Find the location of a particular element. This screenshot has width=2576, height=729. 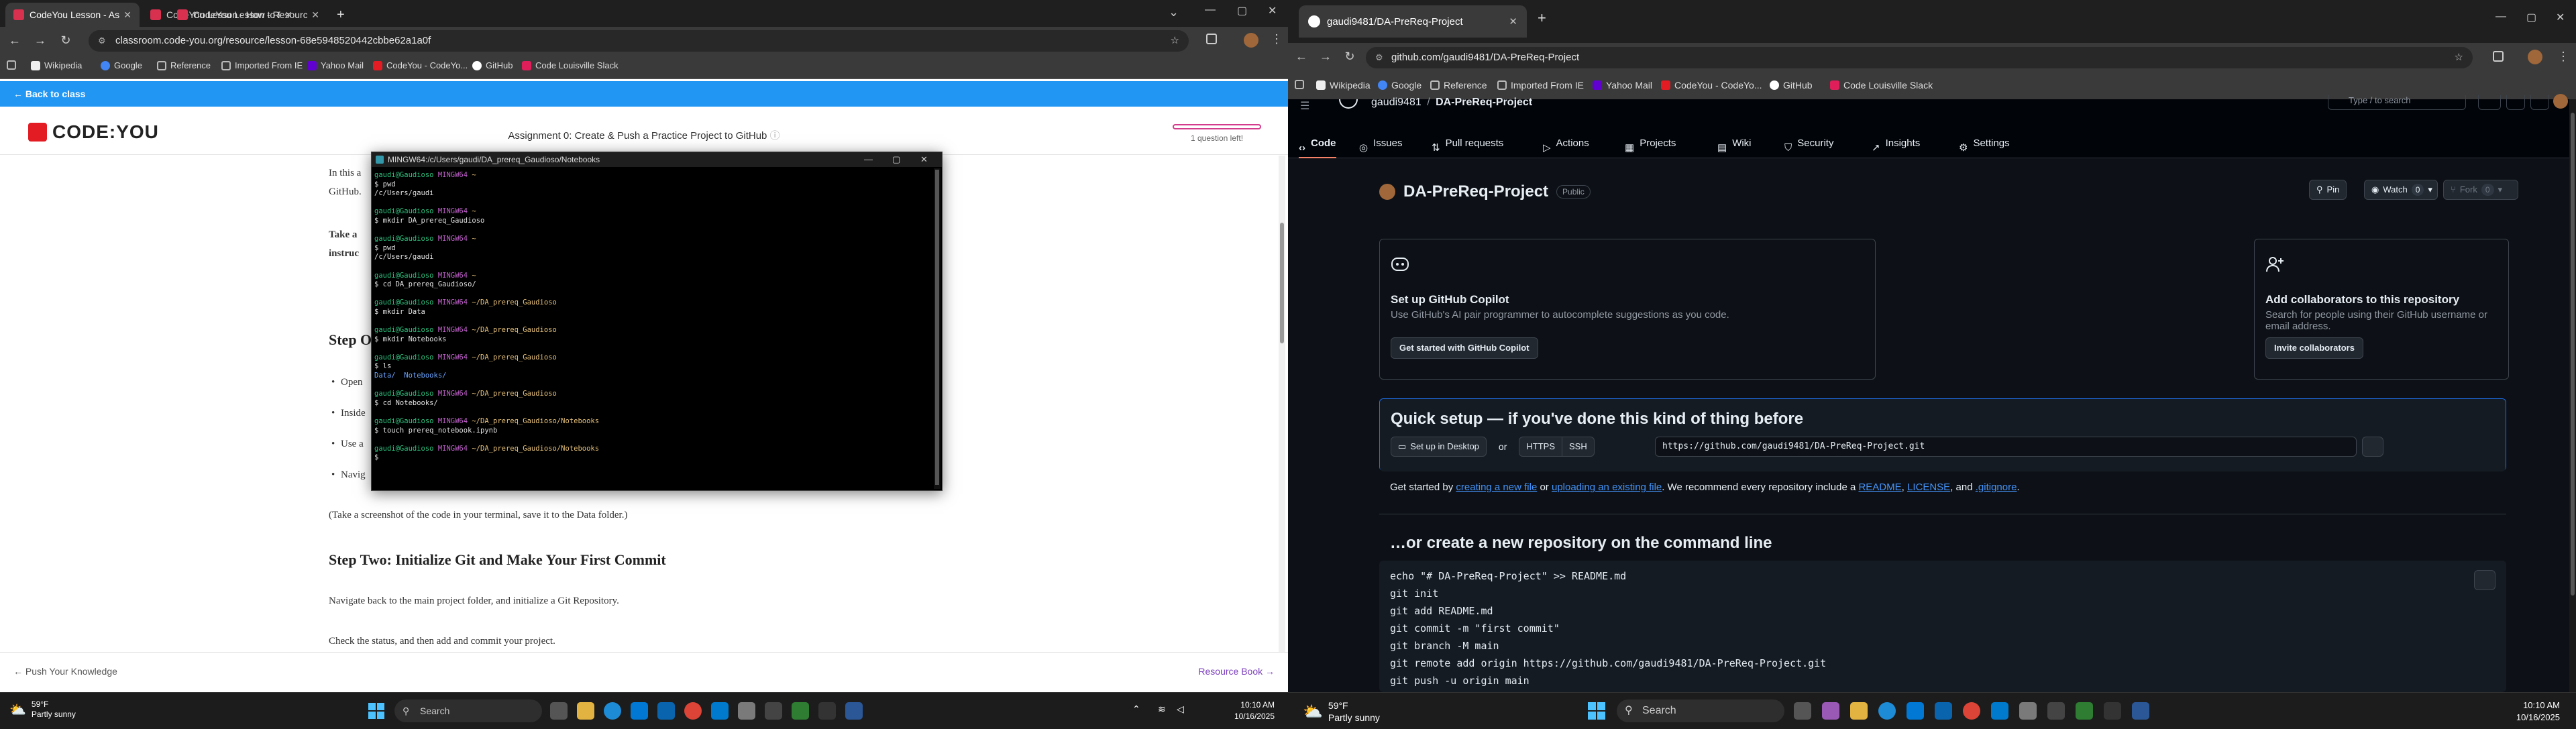

tray-chevron-icon: ⌃ is located at coordinates (1136, 710).